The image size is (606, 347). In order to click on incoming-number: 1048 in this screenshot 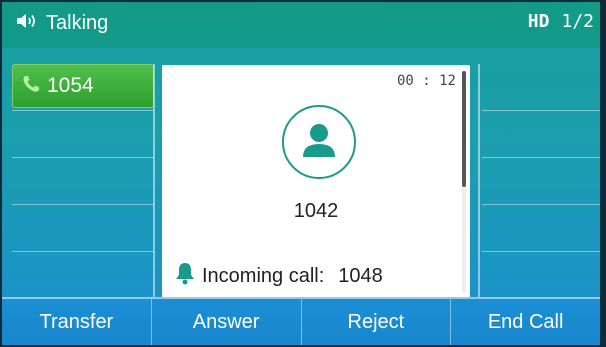, I will do `click(360, 275)`.